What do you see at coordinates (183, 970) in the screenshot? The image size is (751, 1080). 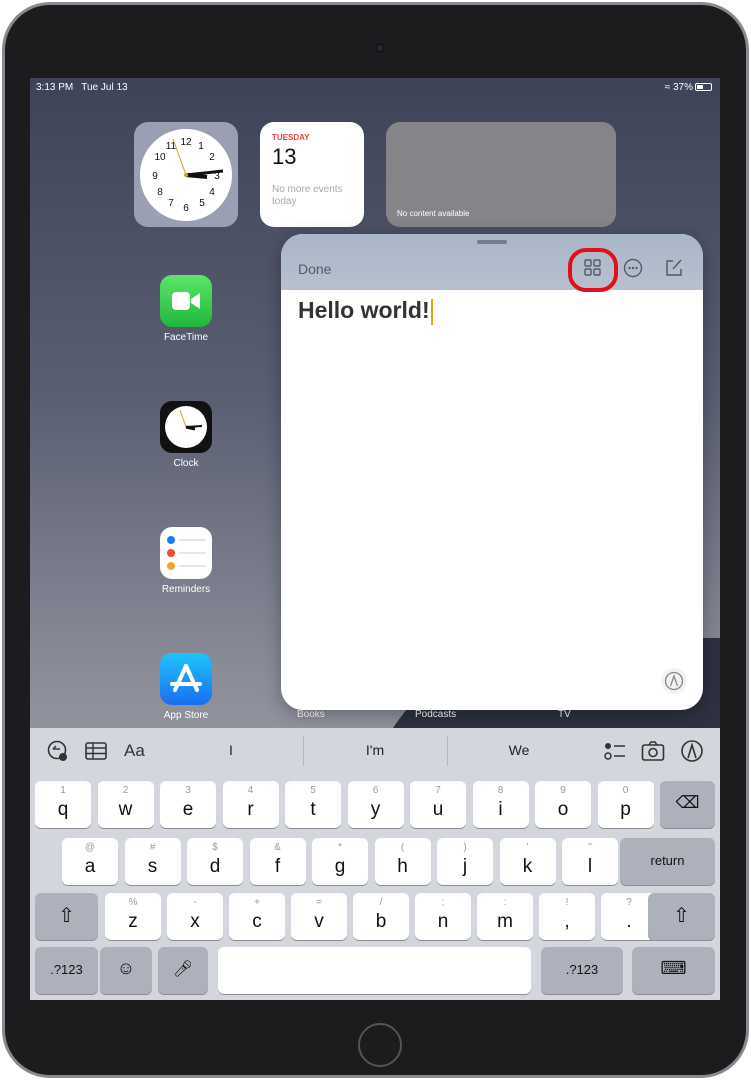 I see `dictation-key: 🎤︎` at bounding box center [183, 970].